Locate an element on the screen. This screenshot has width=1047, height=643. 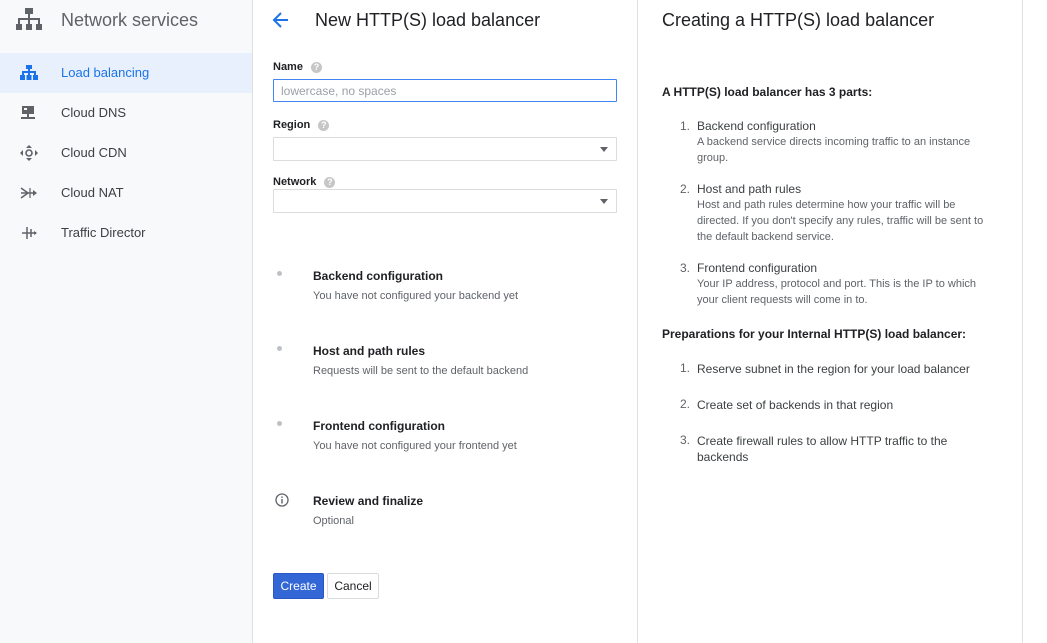
sidebar-item-label: Traffic Director is located at coordinates (103, 232).